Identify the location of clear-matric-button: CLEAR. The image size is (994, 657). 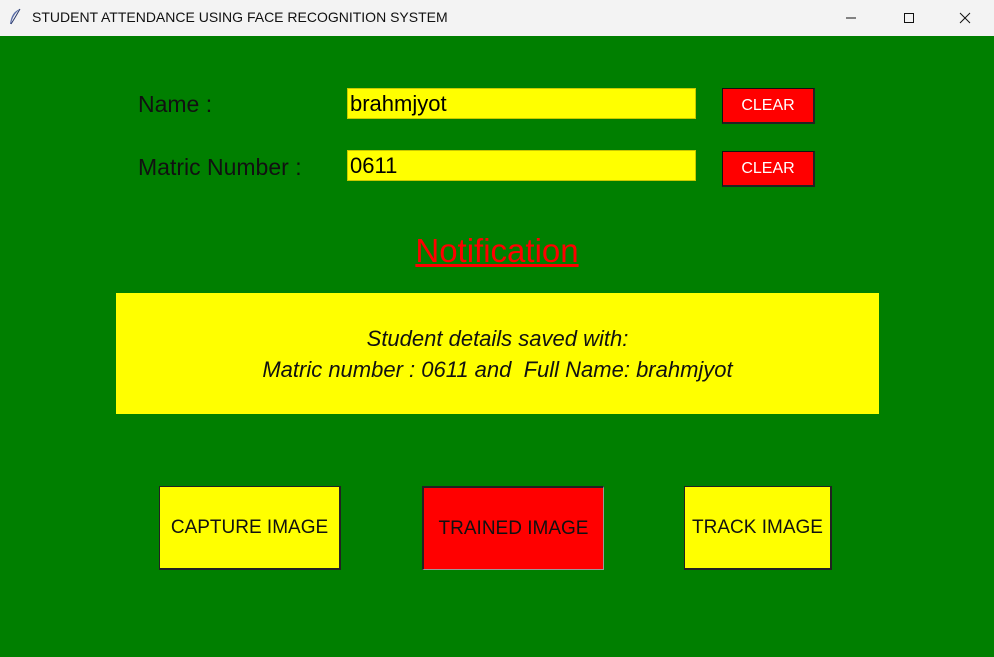
(768, 169).